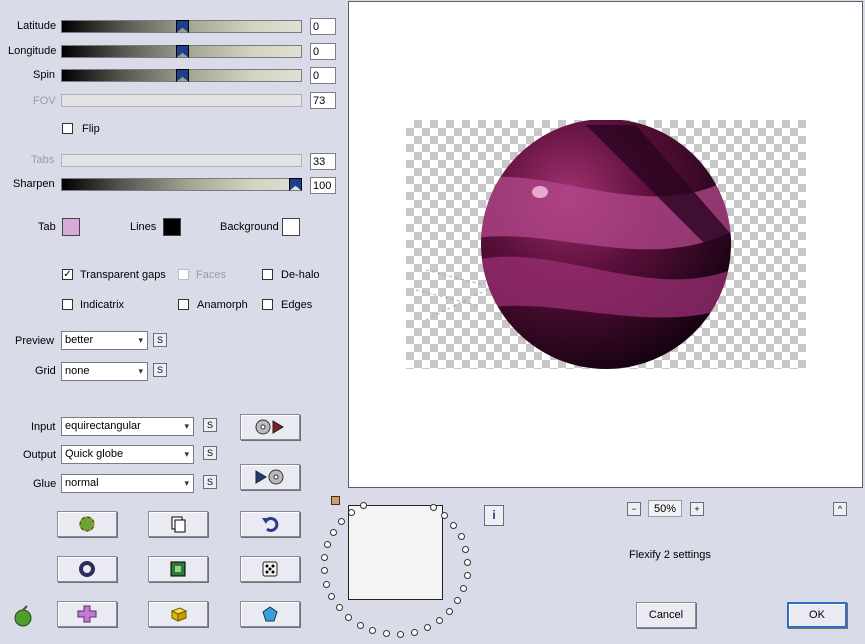 The height and width of the screenshot is (644, 865). What do you see at coordinates (160, 340) in the screenshot?
I see `preview-small-button: S` at bounding box center [160, 340].